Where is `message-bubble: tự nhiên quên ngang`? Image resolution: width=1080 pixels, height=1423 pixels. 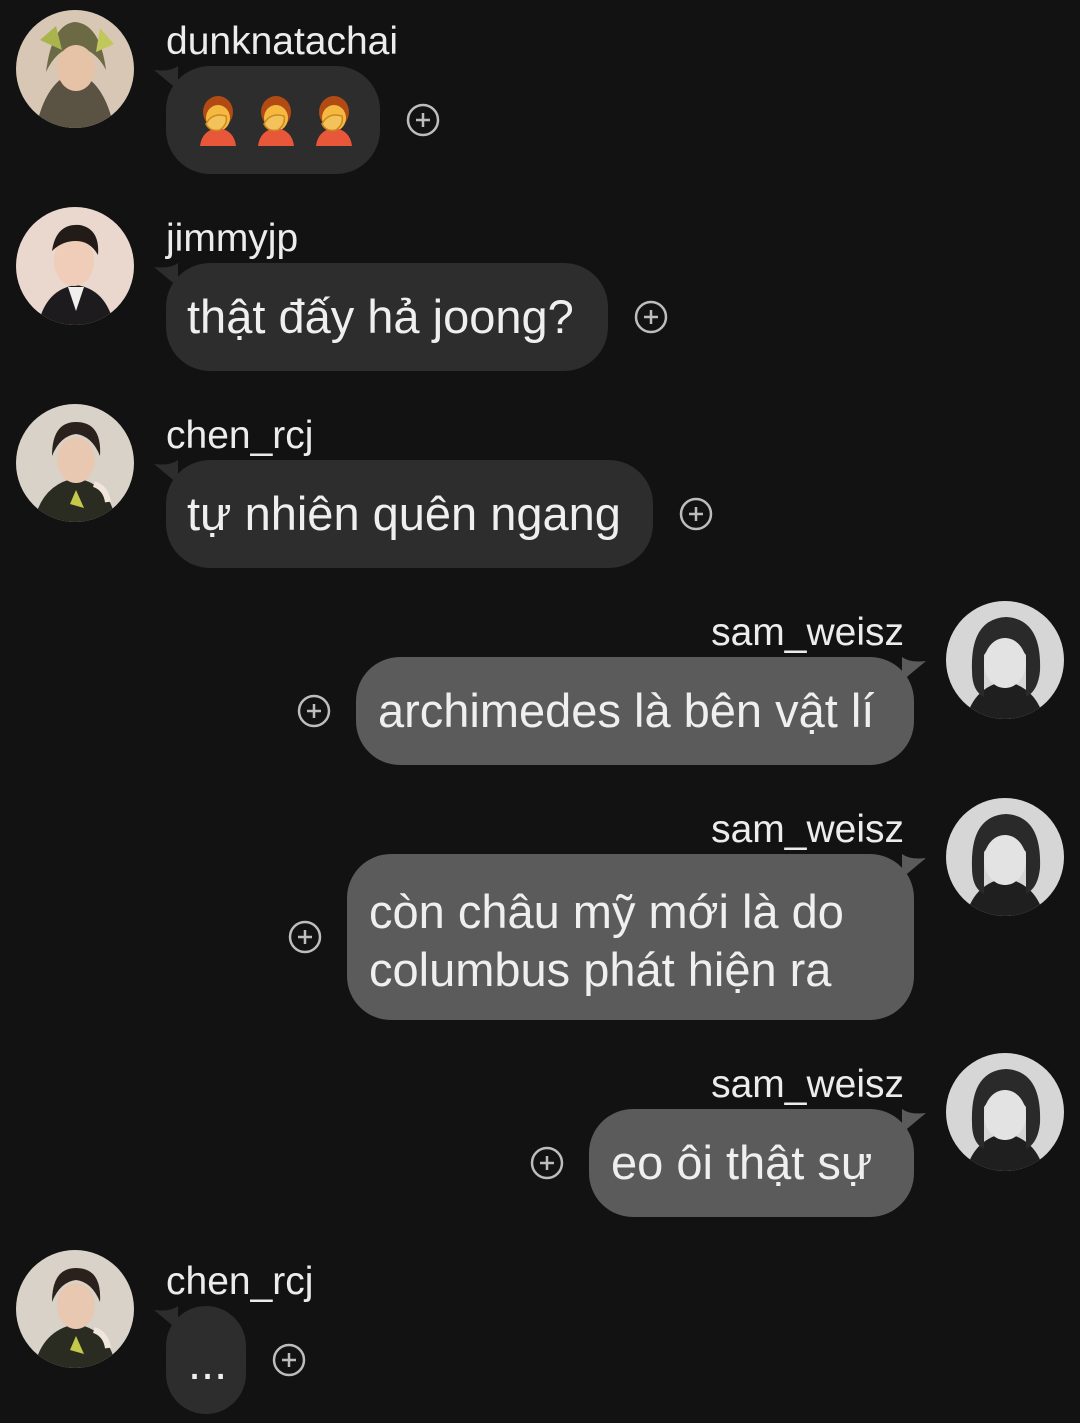 message-bubble: tự nhiên quên ngang is located at coordinates (409, 514).